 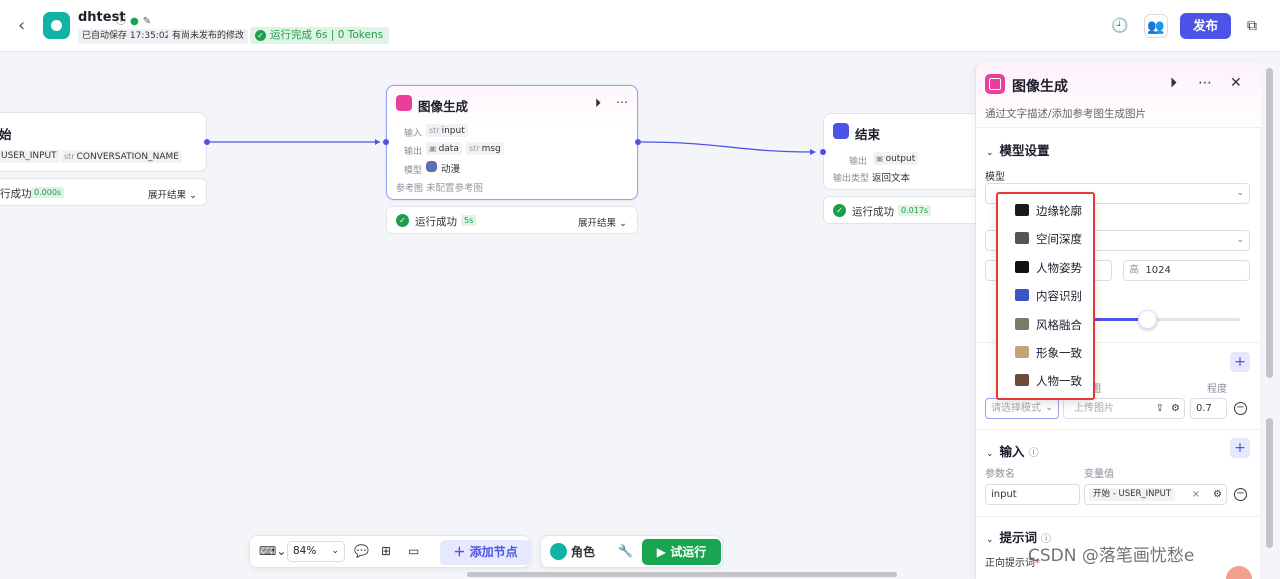 I want to click on panel-scrollbar, so click(x=1269, y=223).